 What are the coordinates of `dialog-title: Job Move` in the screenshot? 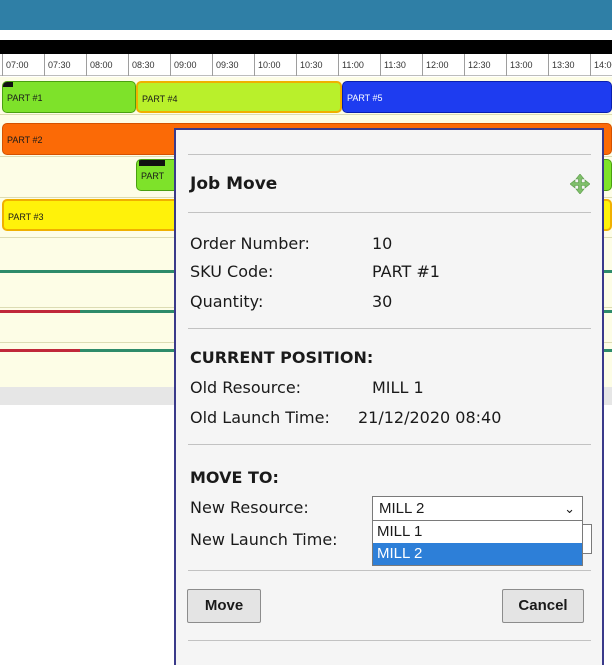 It's located at (234, 184).